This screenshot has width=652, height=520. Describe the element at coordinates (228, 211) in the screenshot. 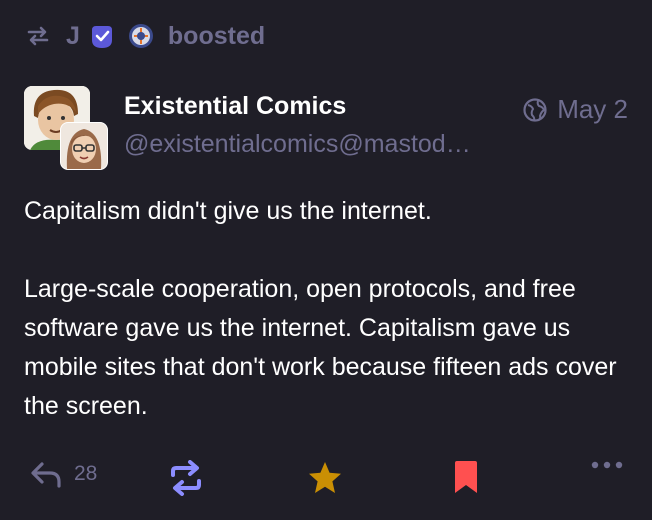

I see `content-paragraph: Capitalism didn't give us the internet.` at that location.